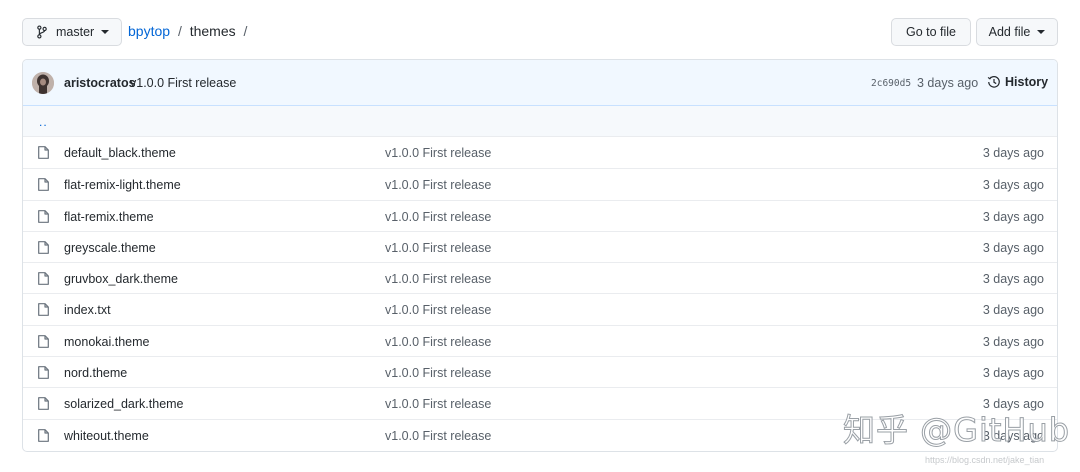 This screenshot has height=472, width=1080. What do you see at coordinates (948, 83) in the screenshot?
I see `commit-time: 3 days ago` at bounding box center [948, 83].